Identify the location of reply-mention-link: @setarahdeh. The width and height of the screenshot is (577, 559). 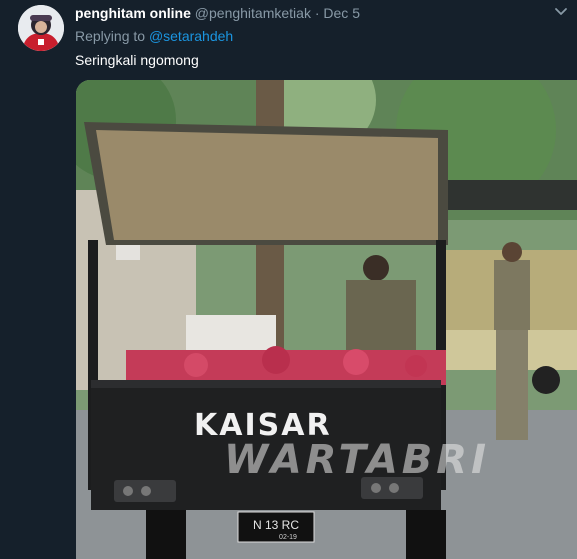
(191, 36).